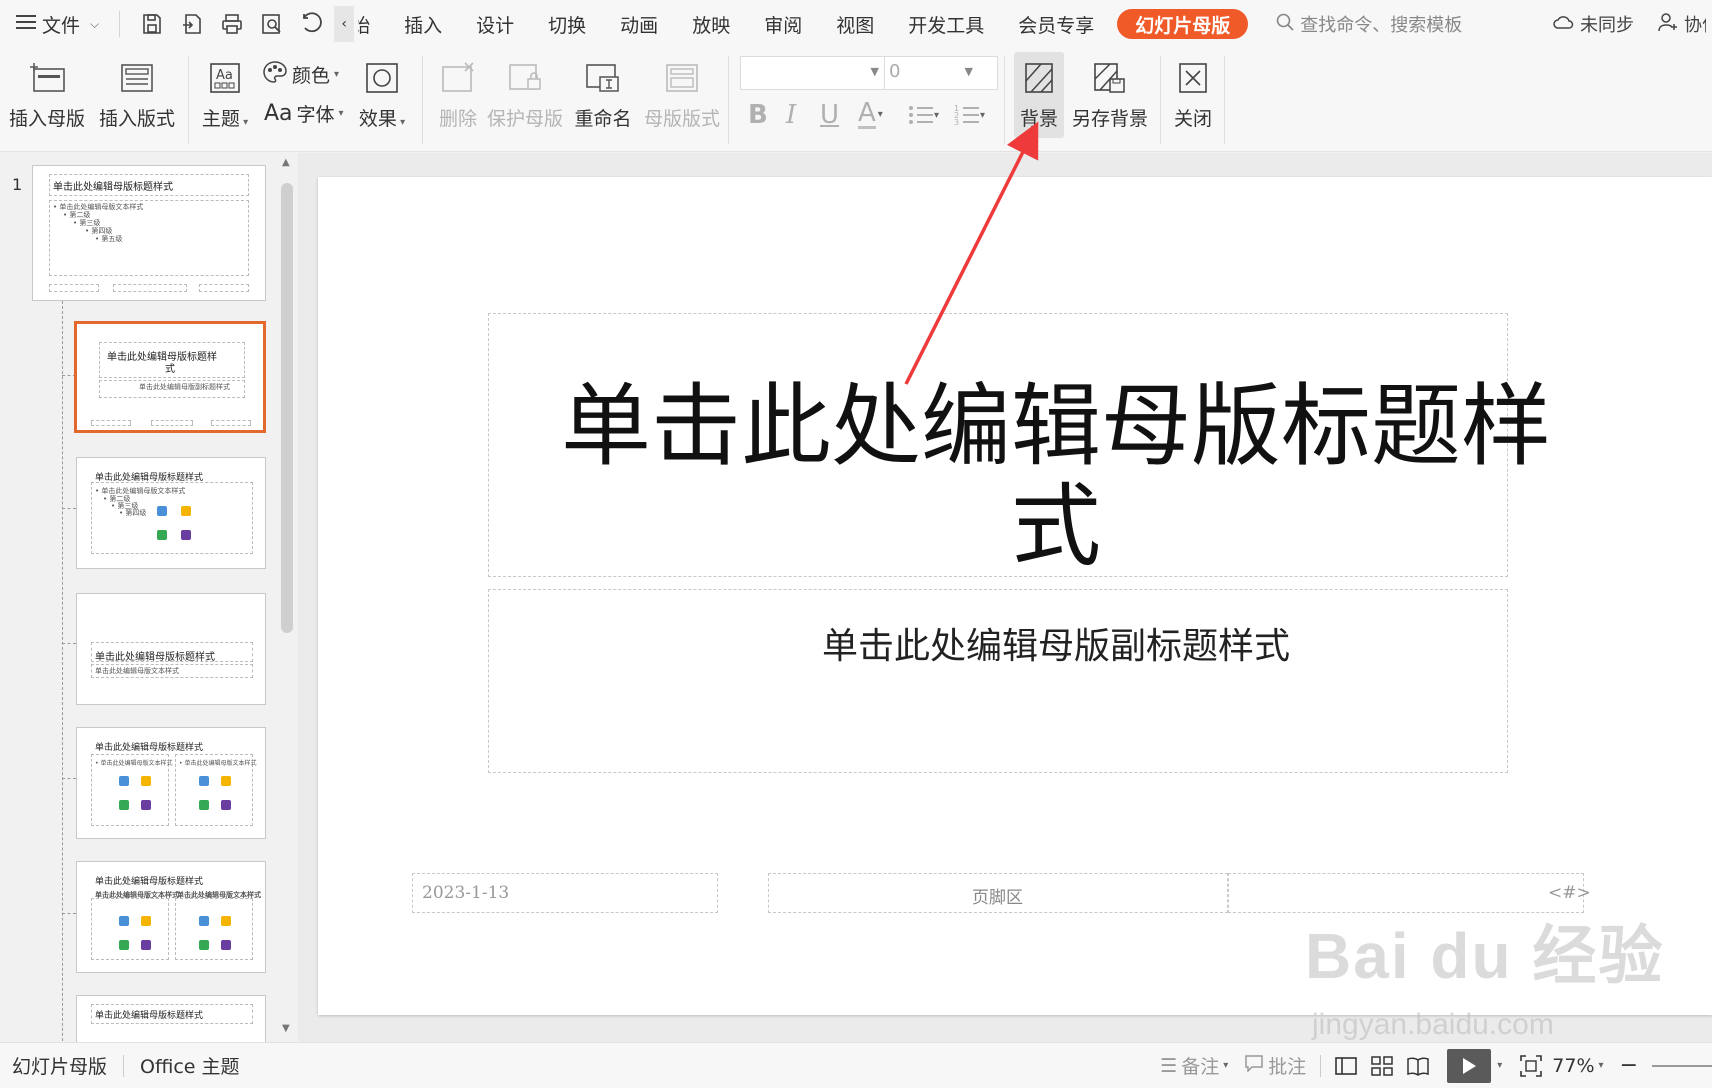 Image resolution: width=1712 pixels, height=1088 pixels. I want to click on insert-layout-button: 插入版式, so click(137, 89).